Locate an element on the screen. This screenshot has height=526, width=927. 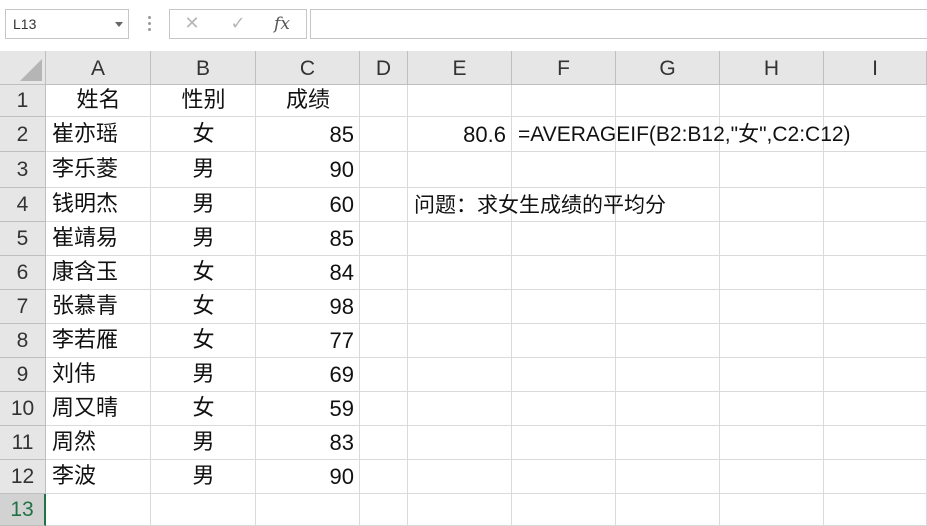
cell-name: 李乐菱 is located at coordinates (98, 170).